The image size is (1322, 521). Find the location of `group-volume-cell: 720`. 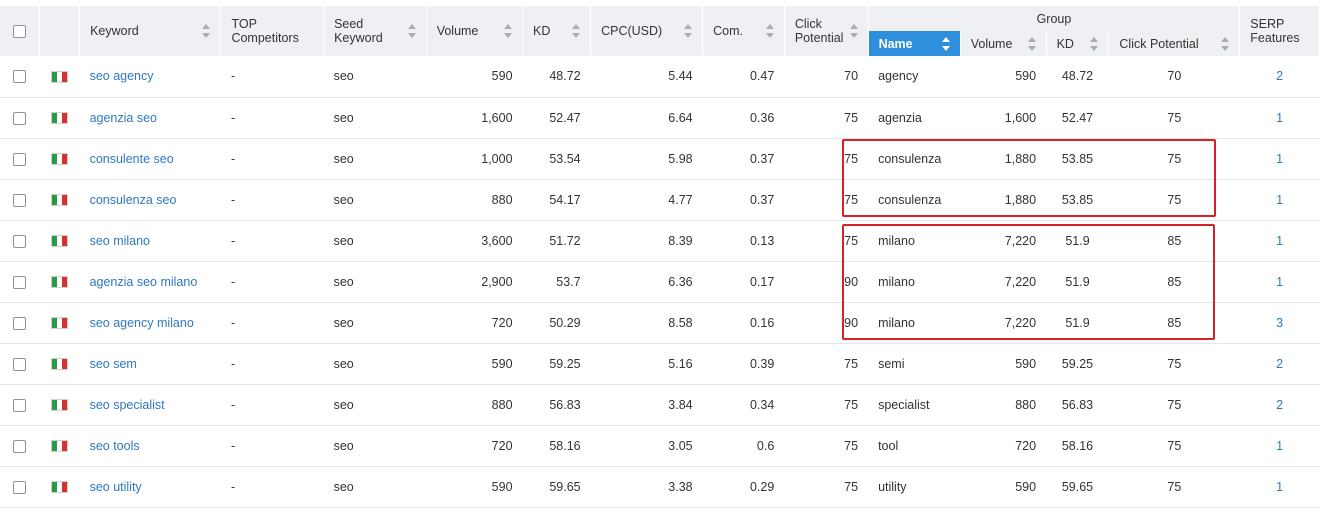

group-volume-cell: 720 is located at coordinates (1003, 446).